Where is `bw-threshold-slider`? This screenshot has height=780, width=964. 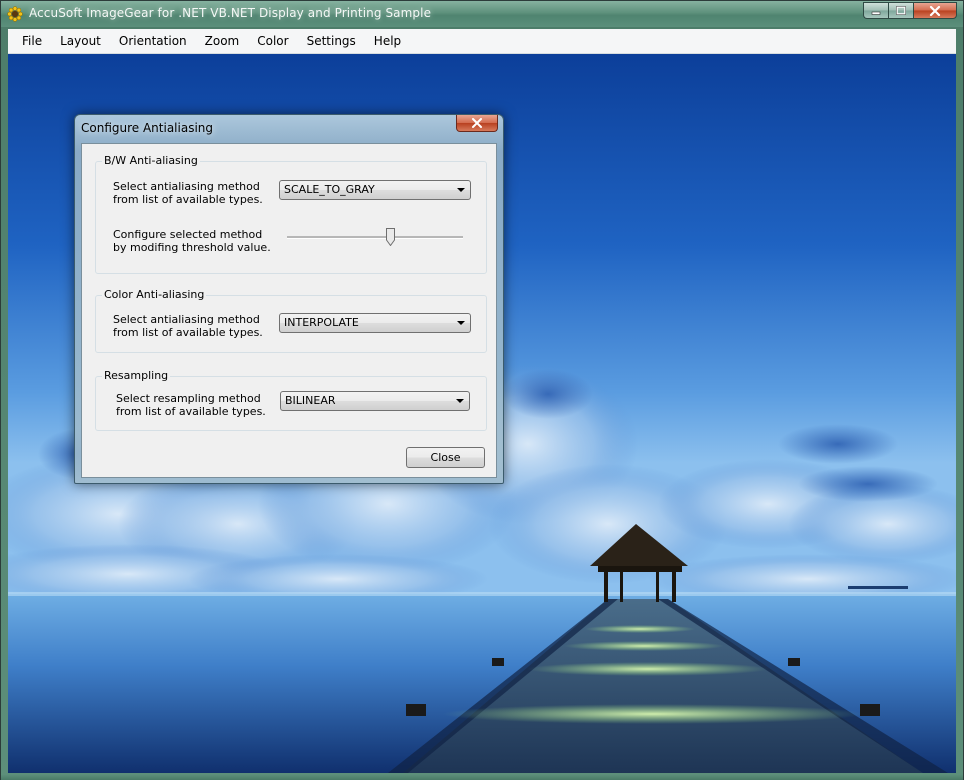
bw-threshold-slider is located at coordinates (375, 238).